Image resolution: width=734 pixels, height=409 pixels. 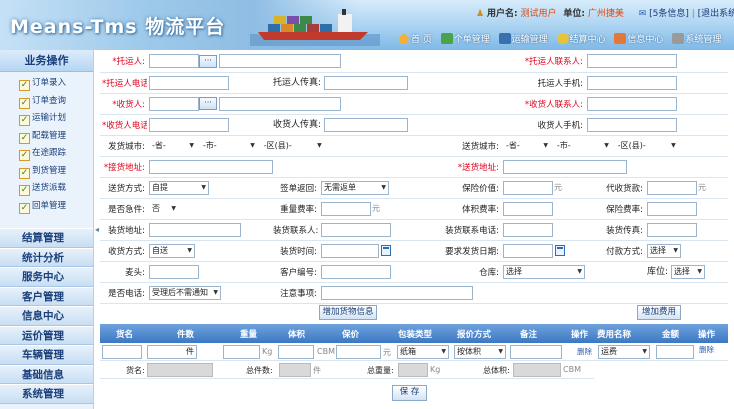 What do you see at coordinates (415, 38) in the screenshot?
I see `nav-home: 首 页` at bounding box center [415, 38].